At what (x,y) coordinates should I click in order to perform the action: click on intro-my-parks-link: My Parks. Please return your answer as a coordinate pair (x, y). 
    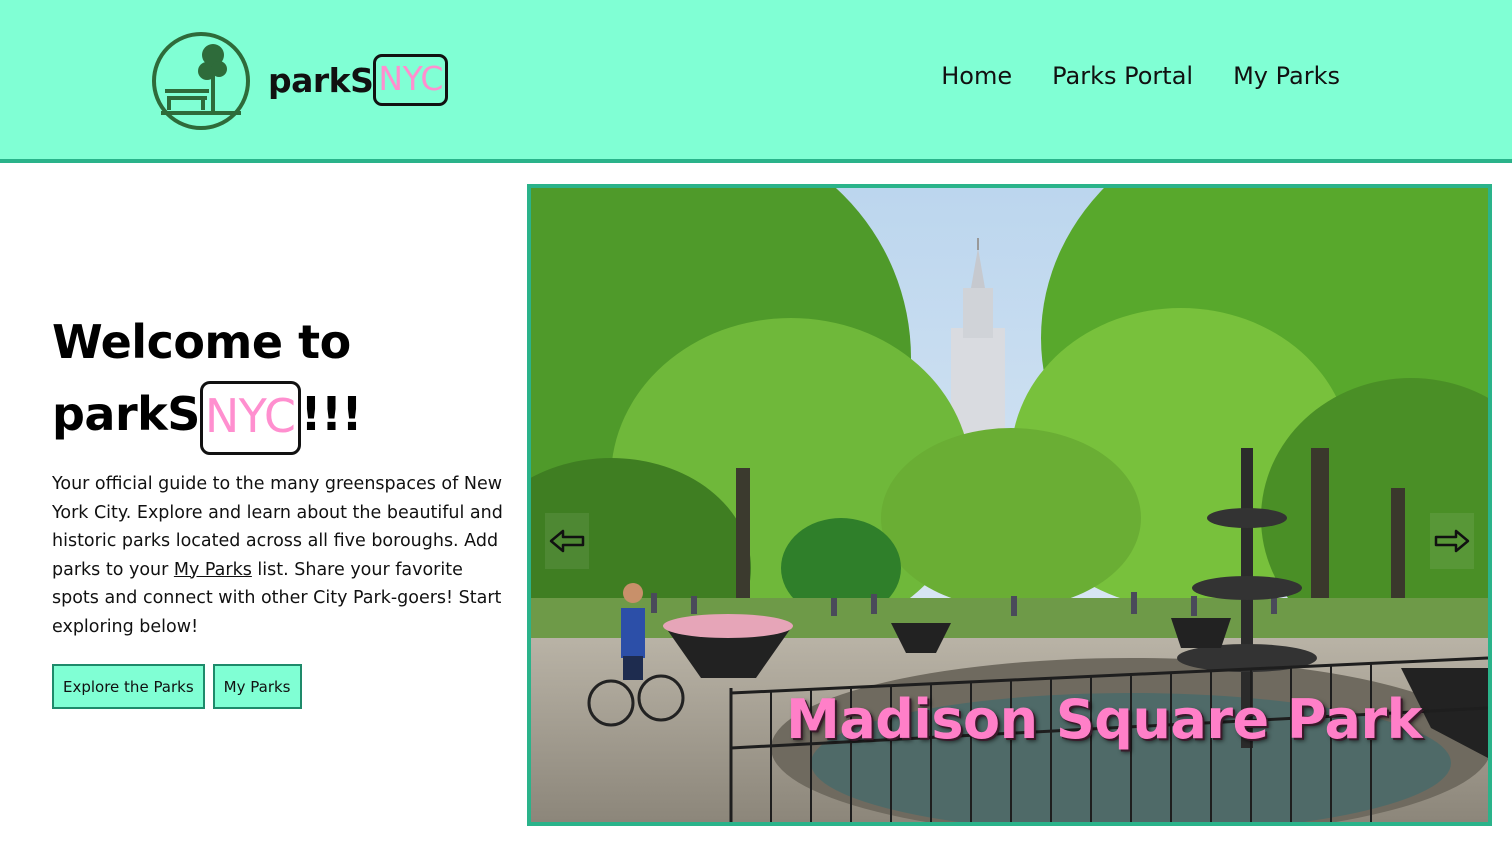
    Looking at the image, I should click on (213, 570).